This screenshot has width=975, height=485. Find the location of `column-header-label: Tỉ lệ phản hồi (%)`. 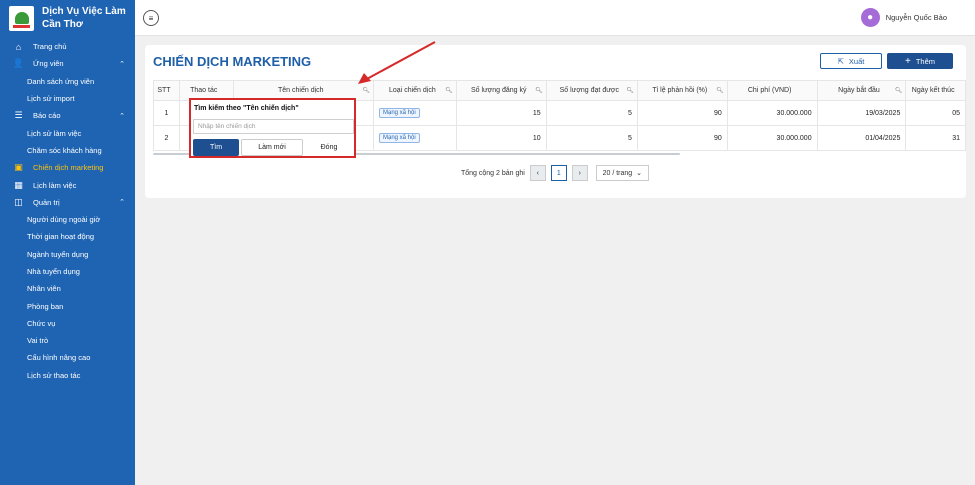

column-header-label: Tỉ lệ phản hồi (%) is located at coordinates (680, 90).